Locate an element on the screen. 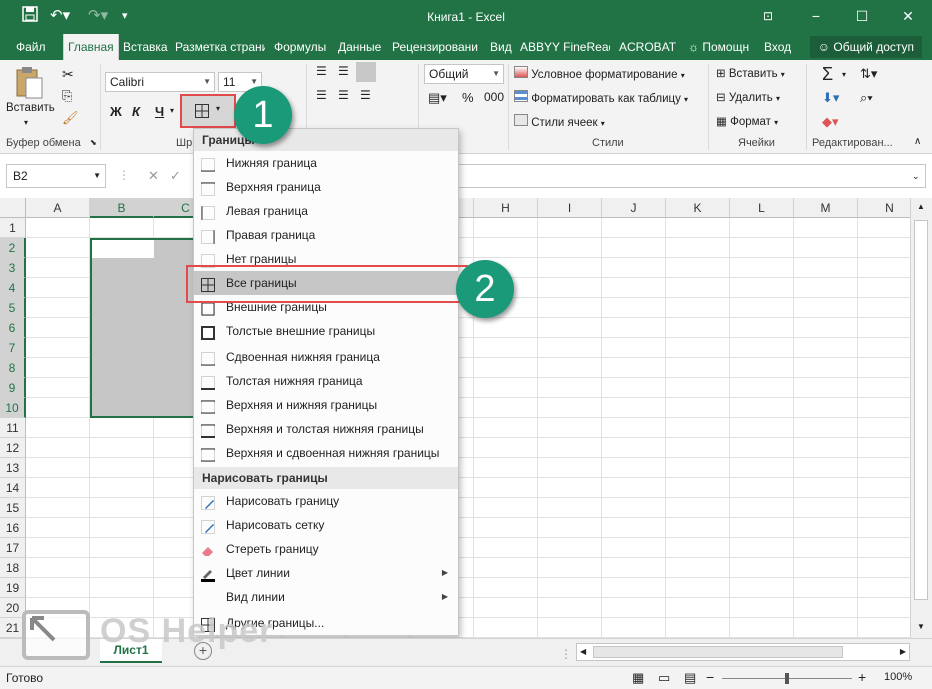 This screenshot has width=932, height=689. tab-insert: Вставка is located at coordinates (145, 47).